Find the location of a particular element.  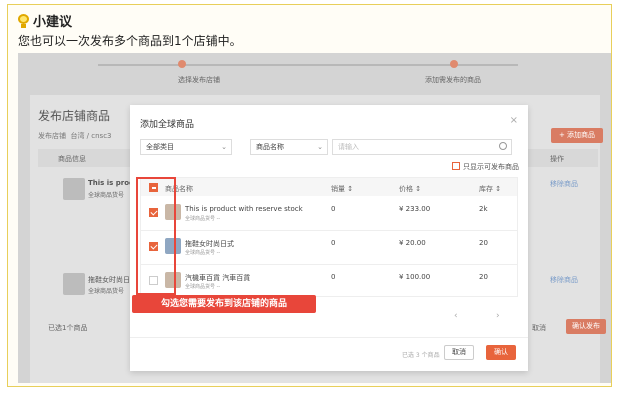

modal-footer-divider is located at coordinates (329, 337).